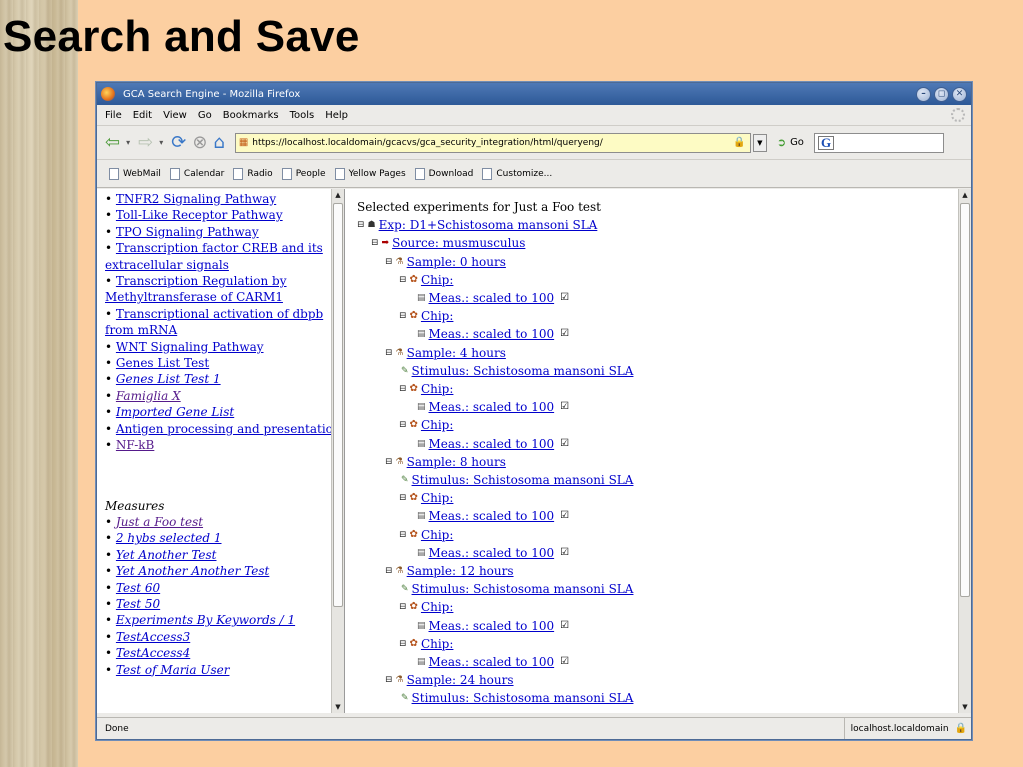  Describe the element at coordinates (759, 142) in the screenshot. I see `address-dropdown-icon: ▼` at that location.